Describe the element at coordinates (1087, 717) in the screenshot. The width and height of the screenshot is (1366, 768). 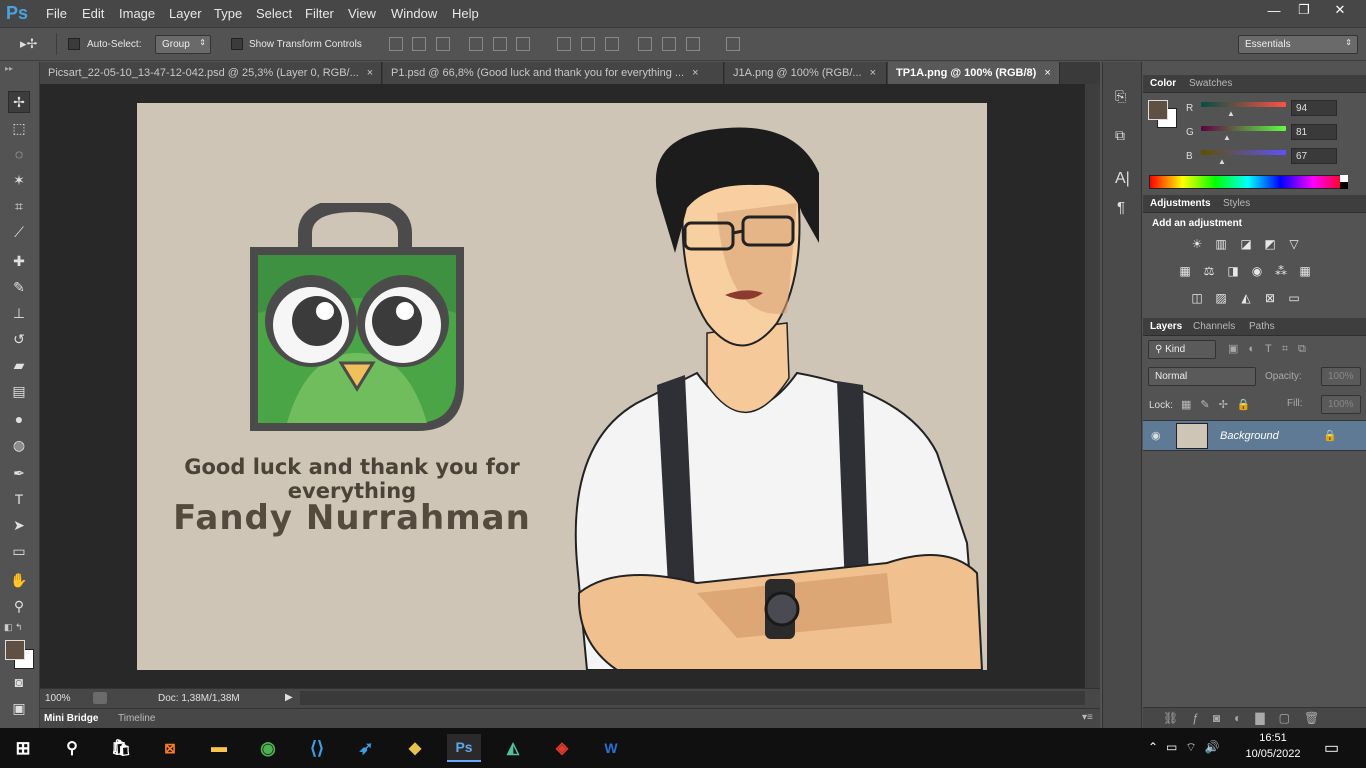
I see `panel-menu-icon: ▾≡` at that location.